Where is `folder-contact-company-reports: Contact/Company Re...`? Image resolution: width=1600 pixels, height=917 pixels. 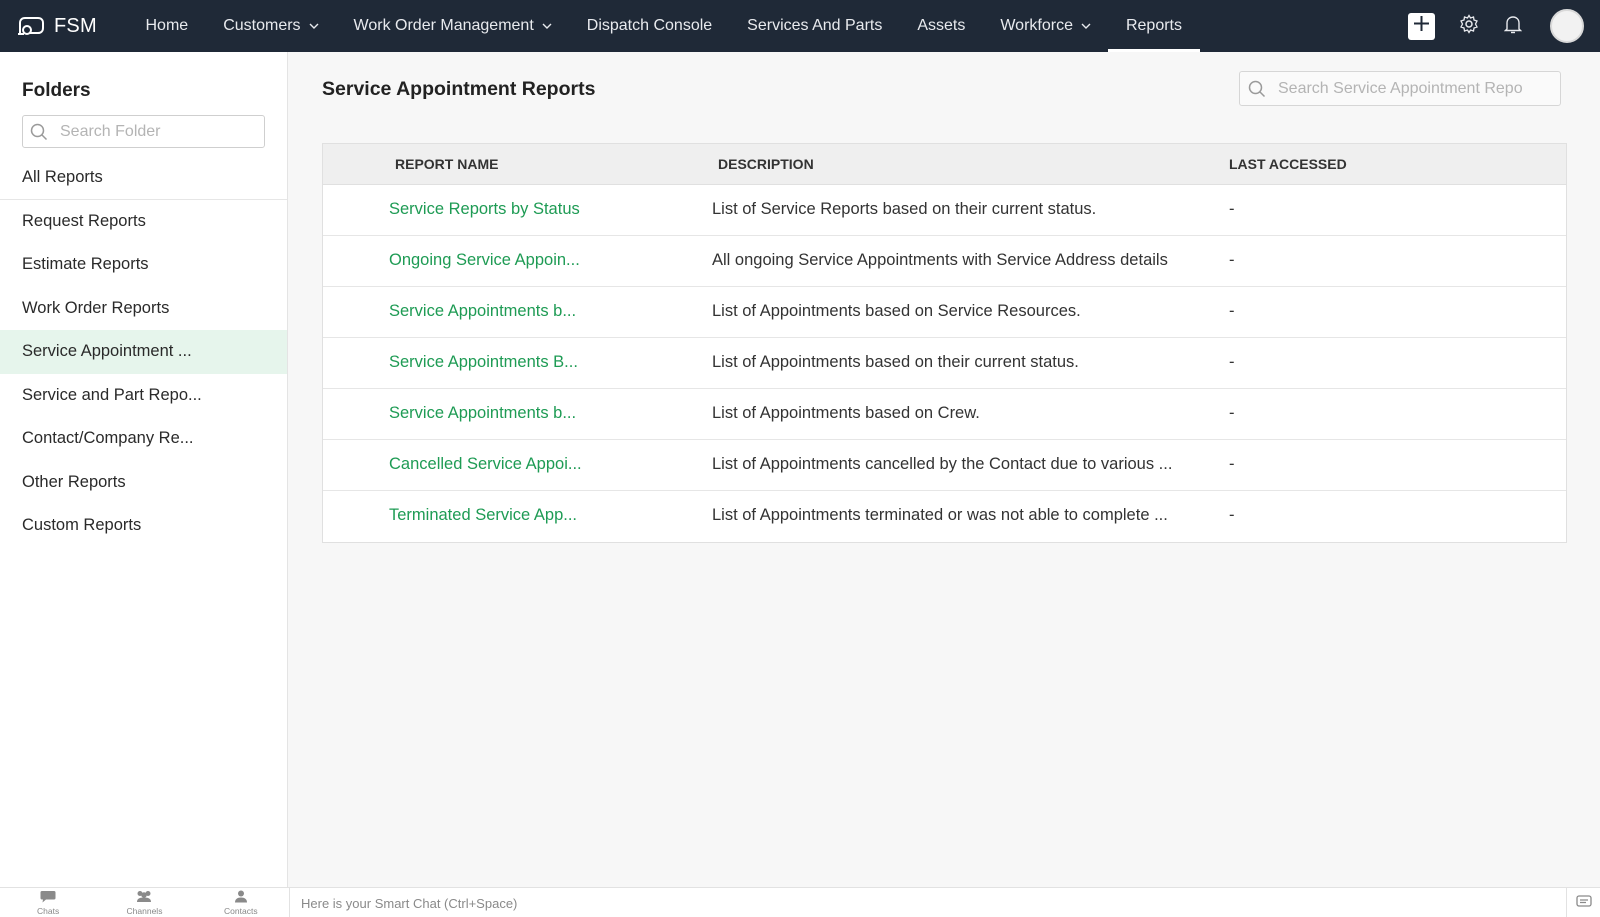
folder-contact-company-reports: Contact/Company Re... is located at coordinates (143, 439).